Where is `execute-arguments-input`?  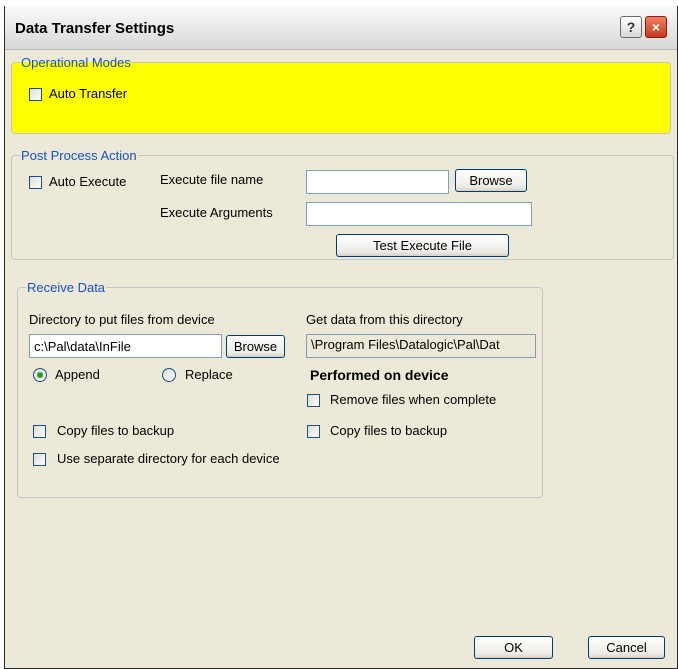
execute-arguments-input is located at coordinates (419, 214).